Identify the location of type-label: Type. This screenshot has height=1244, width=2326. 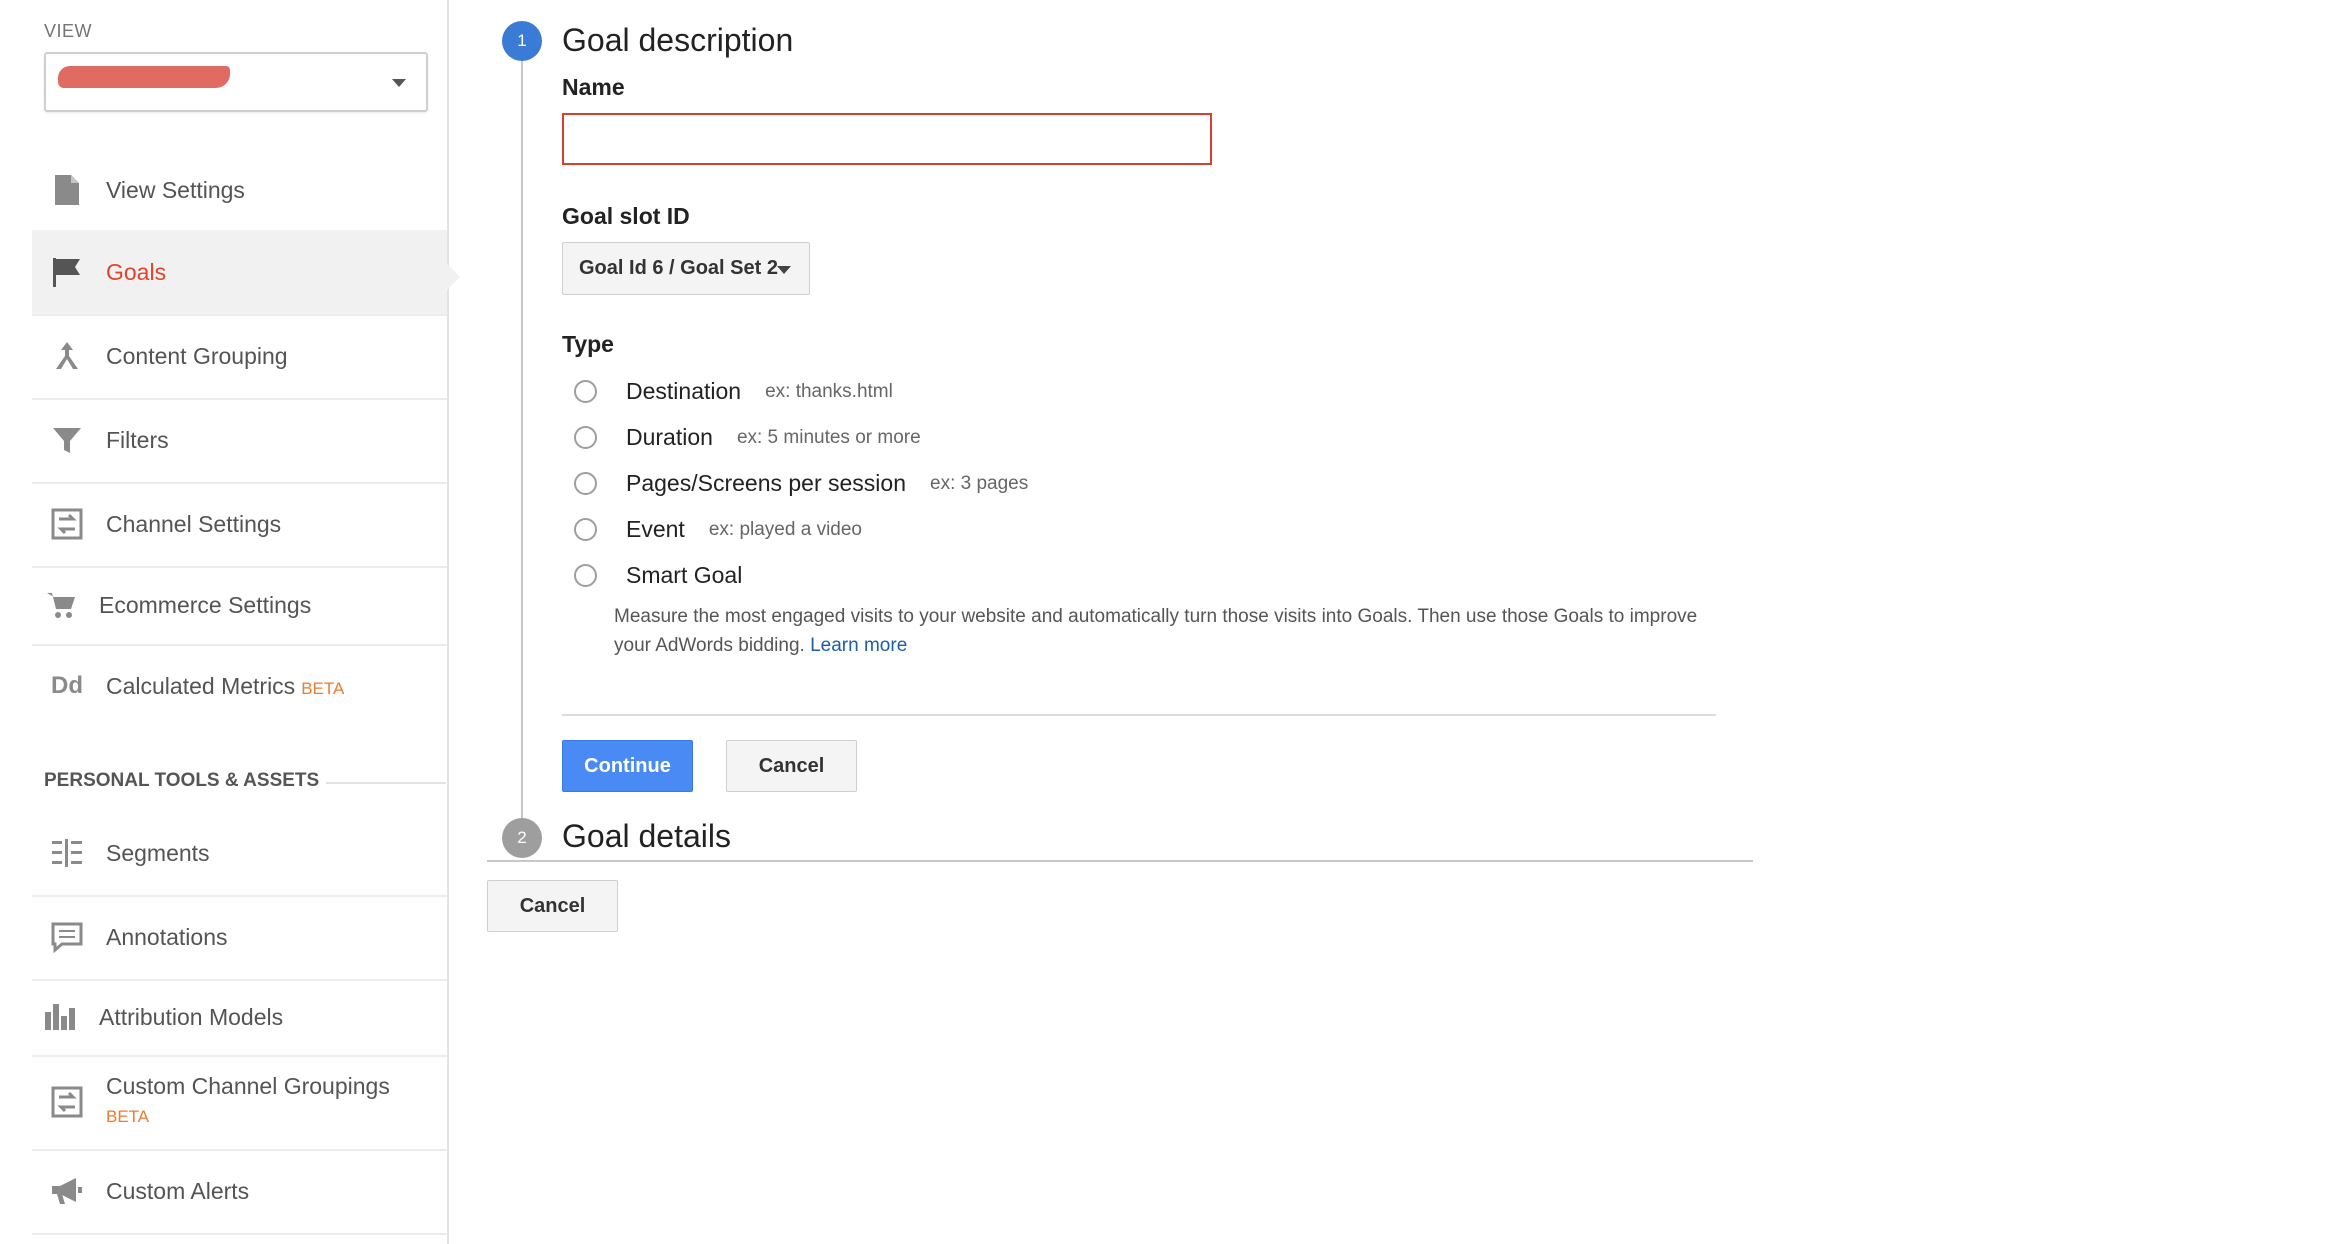
(588, 344).